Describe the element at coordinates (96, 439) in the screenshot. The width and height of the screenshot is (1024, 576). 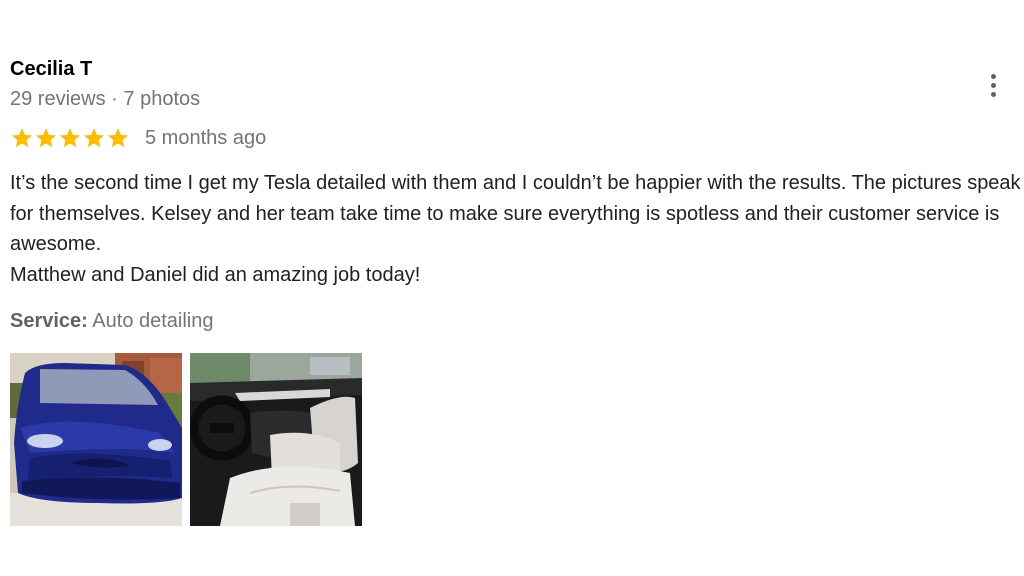
I see `car-exterior-photo` at that location.